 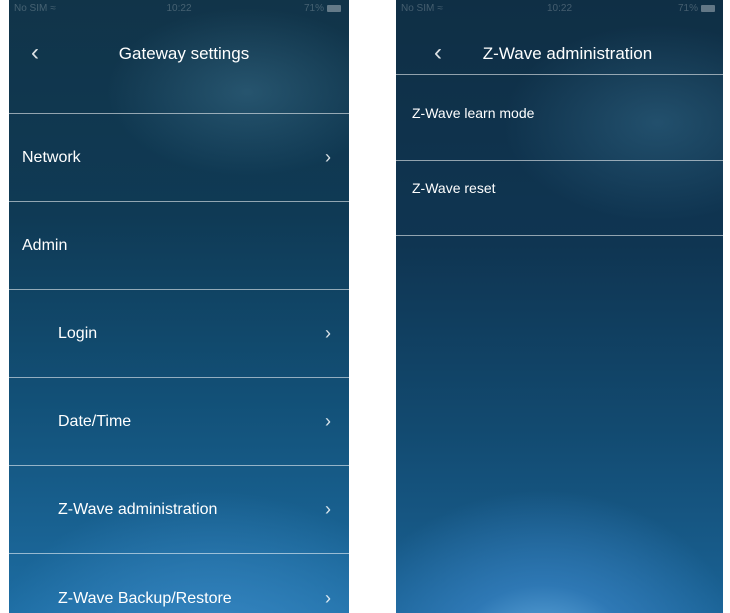 I want to click on settings-item-zwave-backup-restore: Z-Wave Backup/Restore ›, so click(x=179, y=583).